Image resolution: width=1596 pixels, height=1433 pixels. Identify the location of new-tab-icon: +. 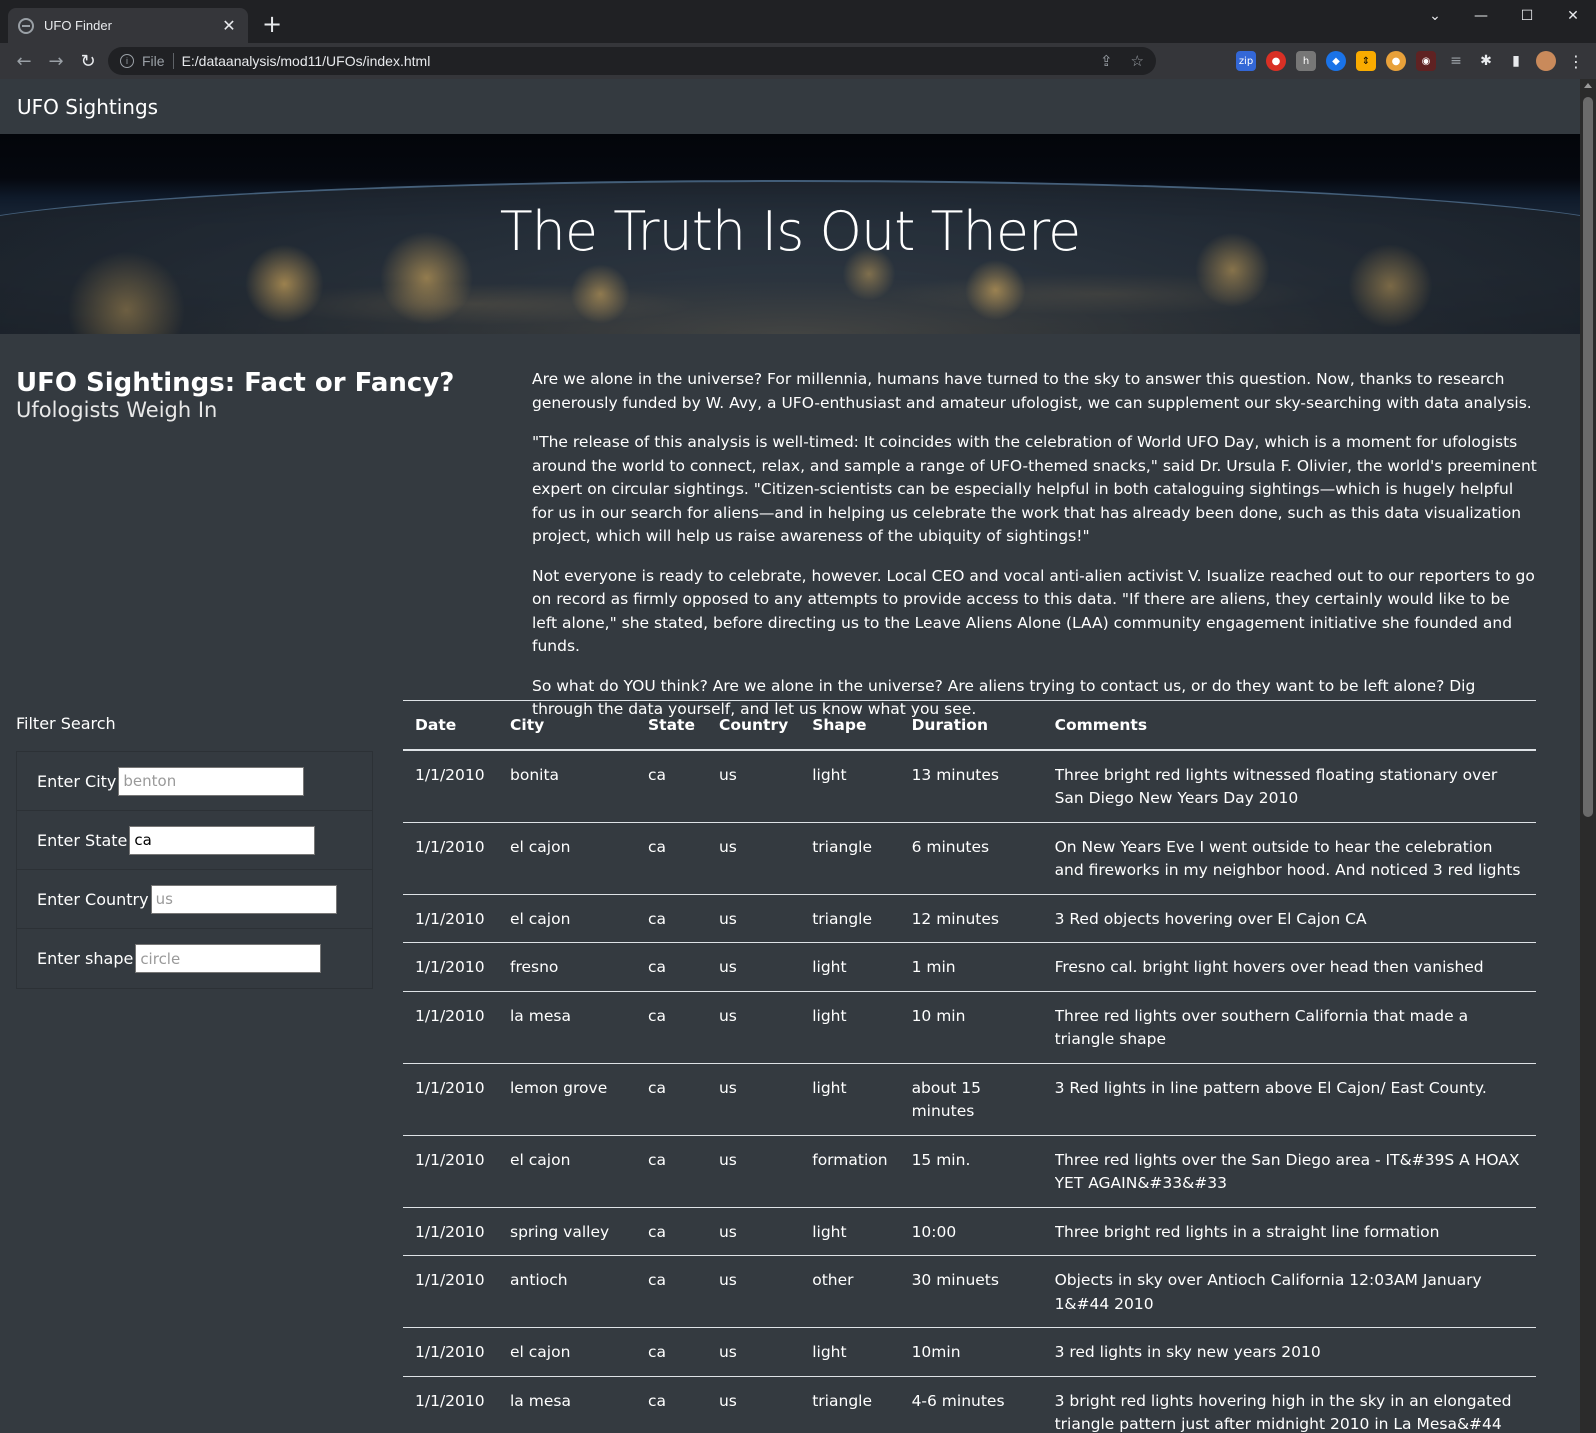
(272, 24).